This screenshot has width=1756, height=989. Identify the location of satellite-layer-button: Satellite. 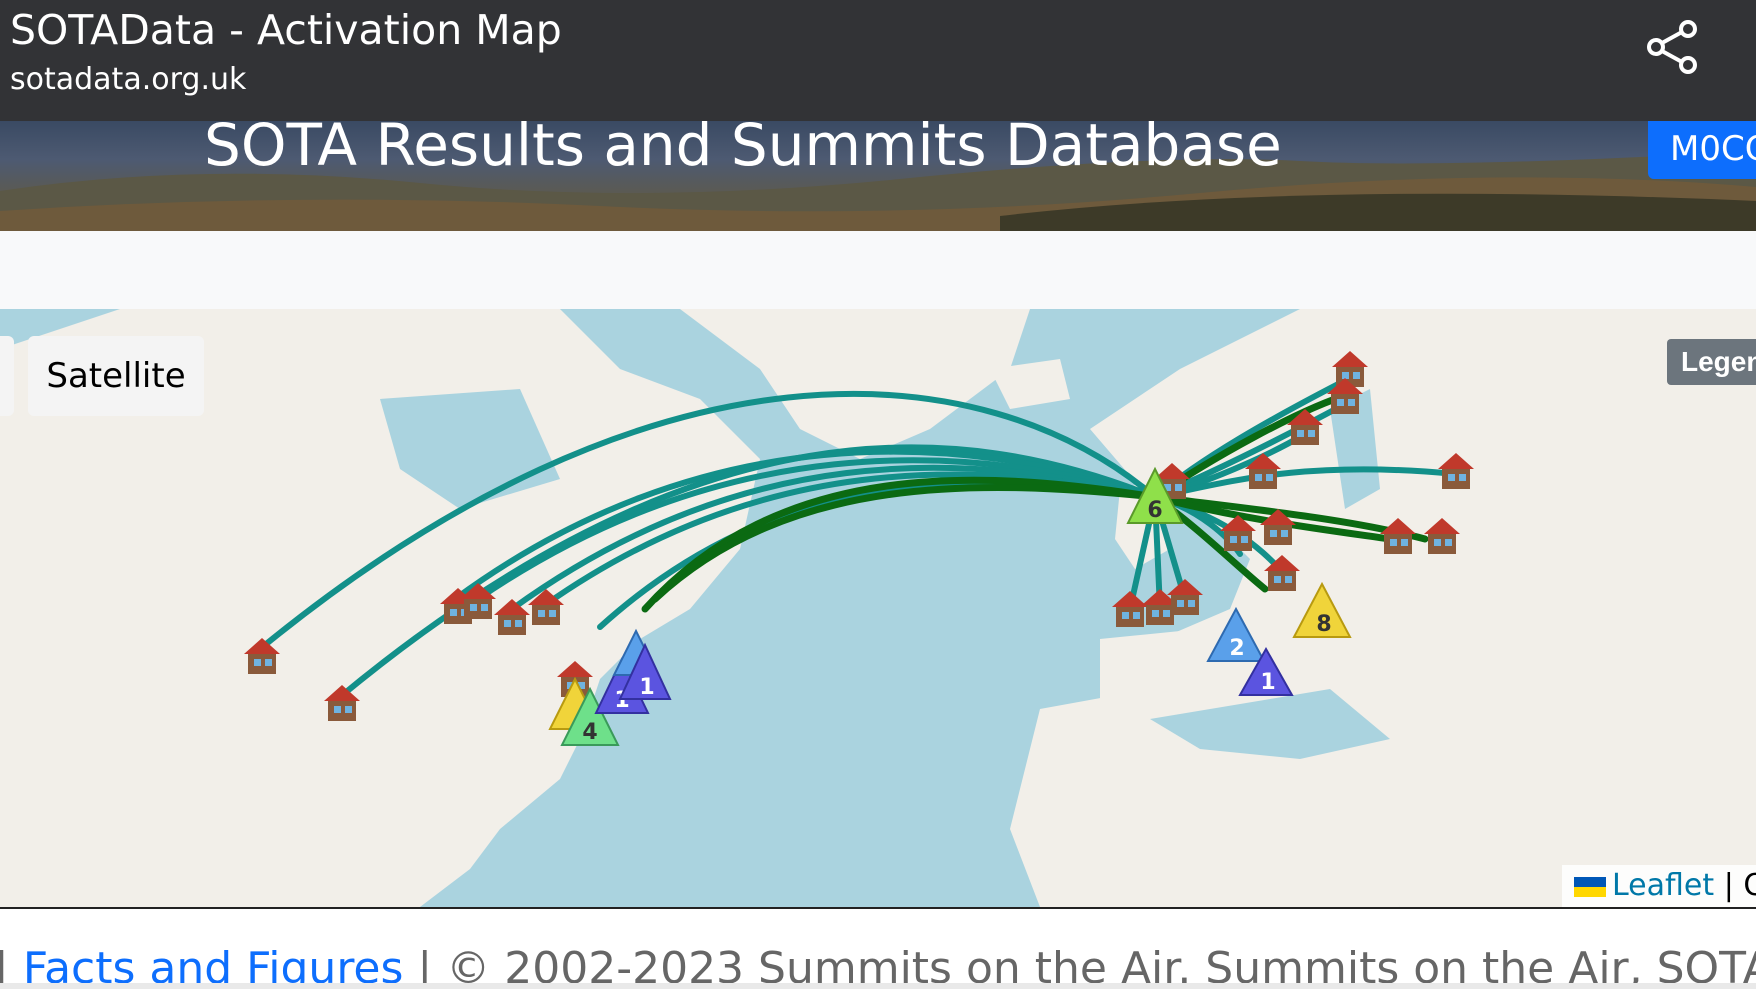
(116, 376).